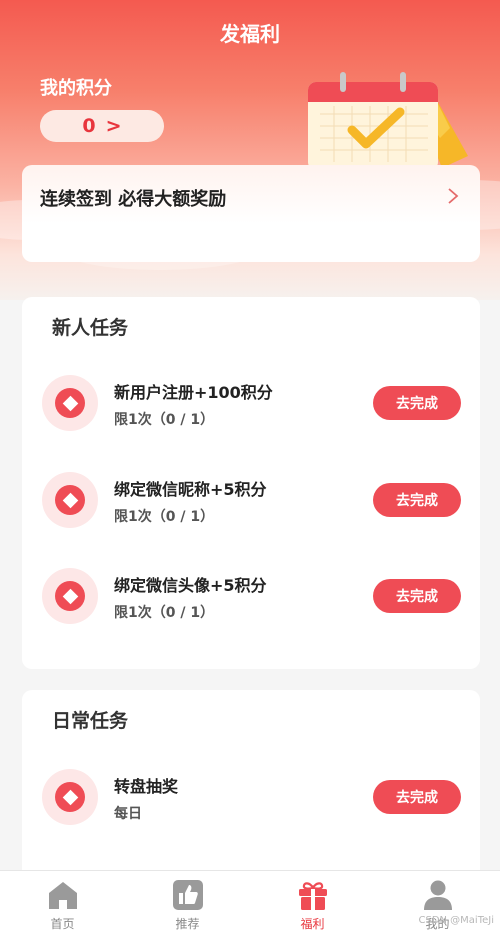 The height and width of the screenshot is (933, 500). What do you see at coordinates (76, 88) in the screenshot?
I see `points-label: 我的积分` at bounding box center [76, 88].